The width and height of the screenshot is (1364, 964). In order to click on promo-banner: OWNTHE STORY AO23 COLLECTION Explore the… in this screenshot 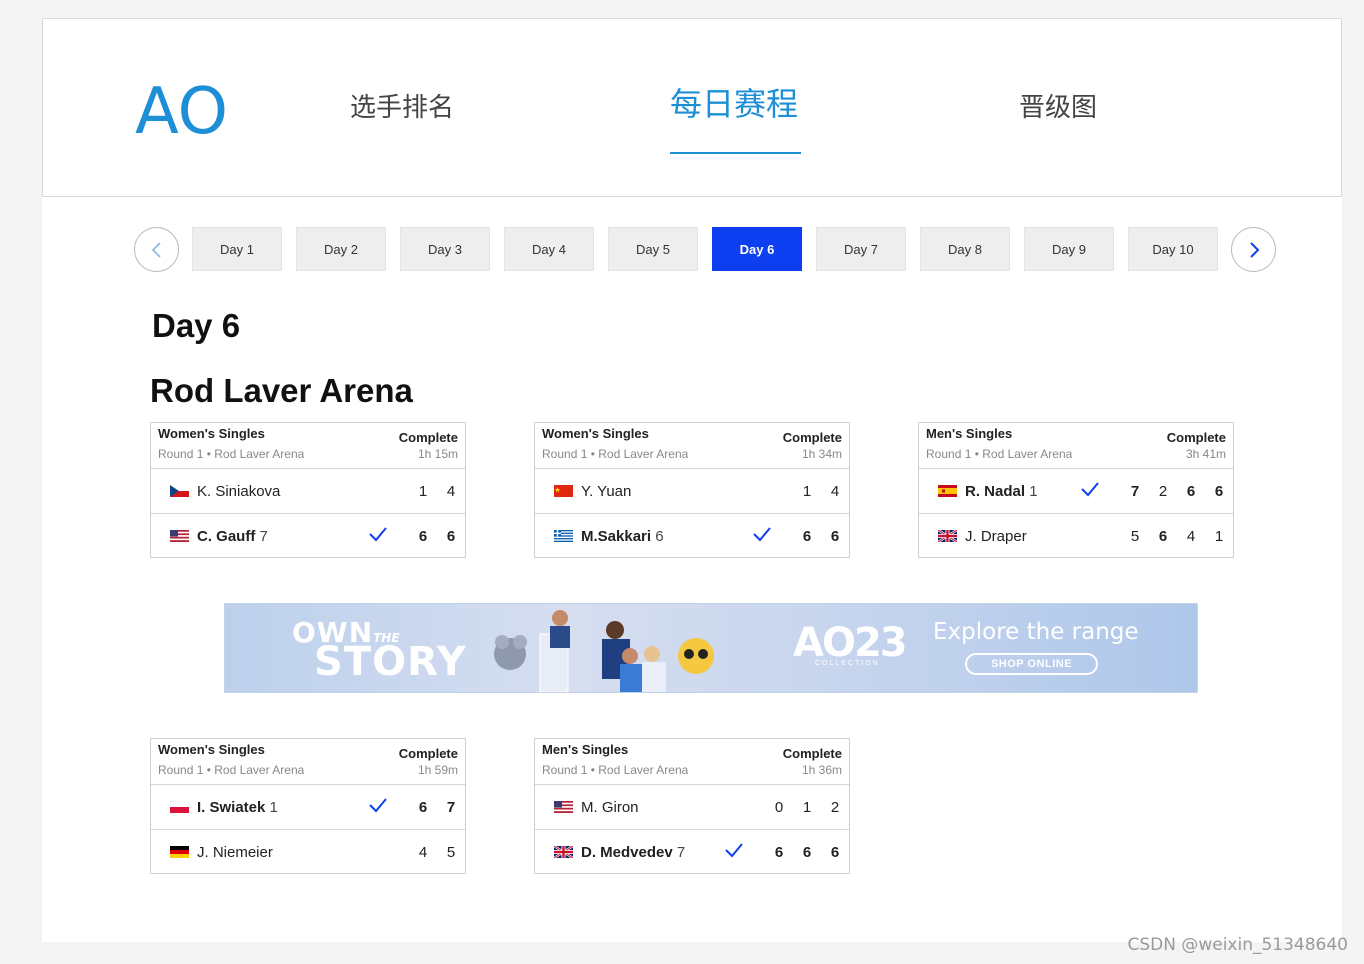, I will do `click(711, 648)`.